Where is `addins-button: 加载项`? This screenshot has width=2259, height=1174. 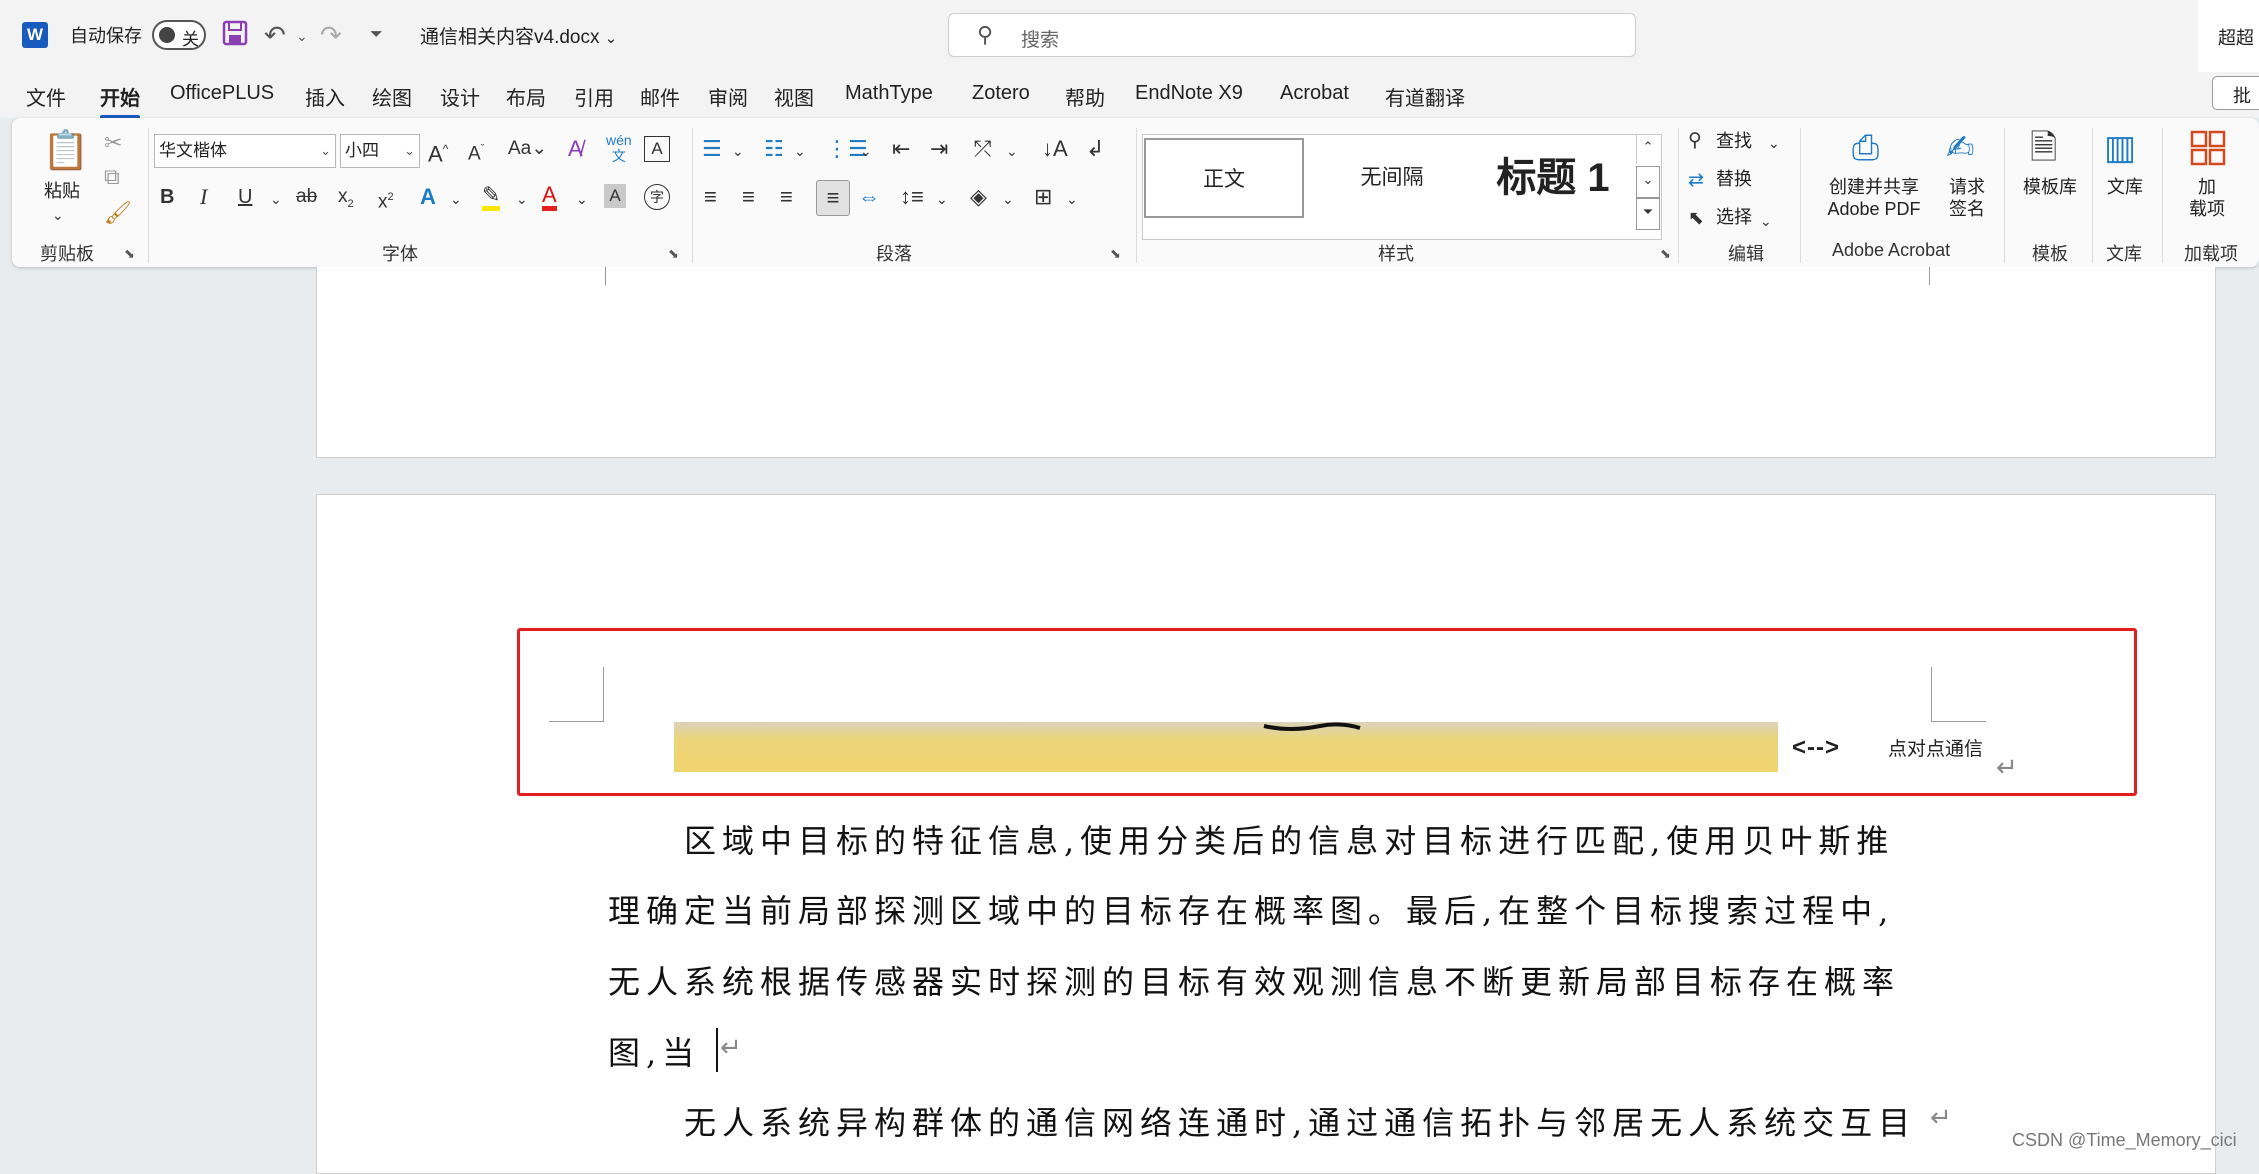 addins-button: 加载项 is located at coordinates (2207, 198).